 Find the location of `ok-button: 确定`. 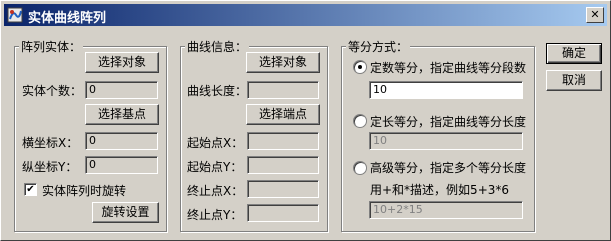

ok-button: 确定 is located at coordinates (574, 53).